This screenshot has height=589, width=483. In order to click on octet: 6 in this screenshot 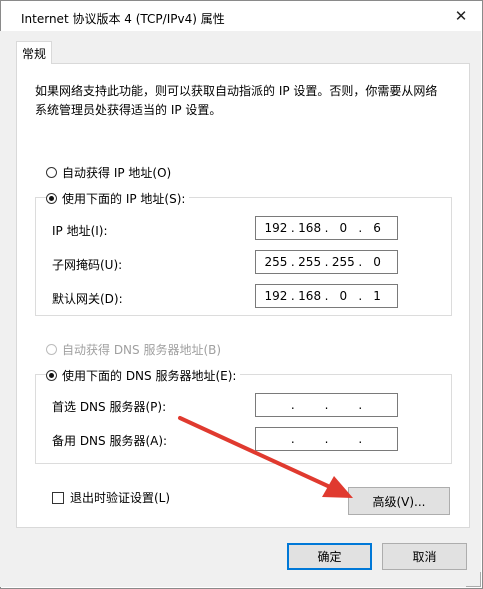, I will do `click(377, 228)`.